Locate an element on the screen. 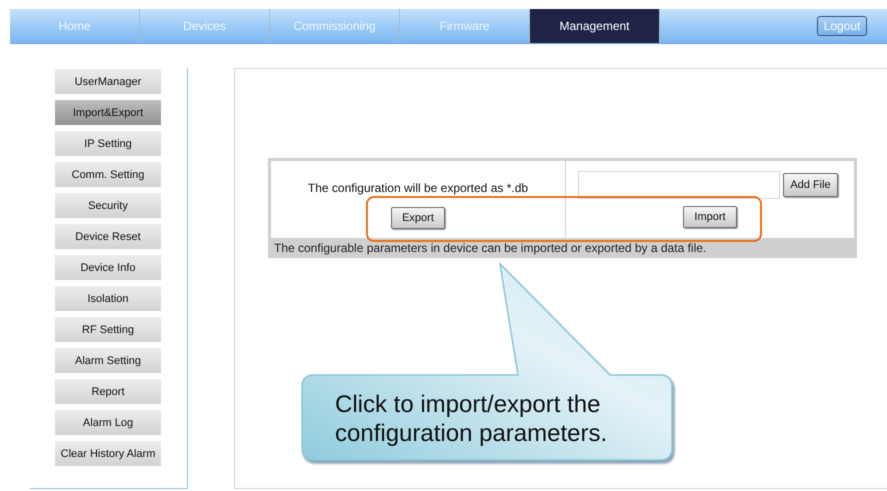  export-button: Export is located at coordinates (418, 218).